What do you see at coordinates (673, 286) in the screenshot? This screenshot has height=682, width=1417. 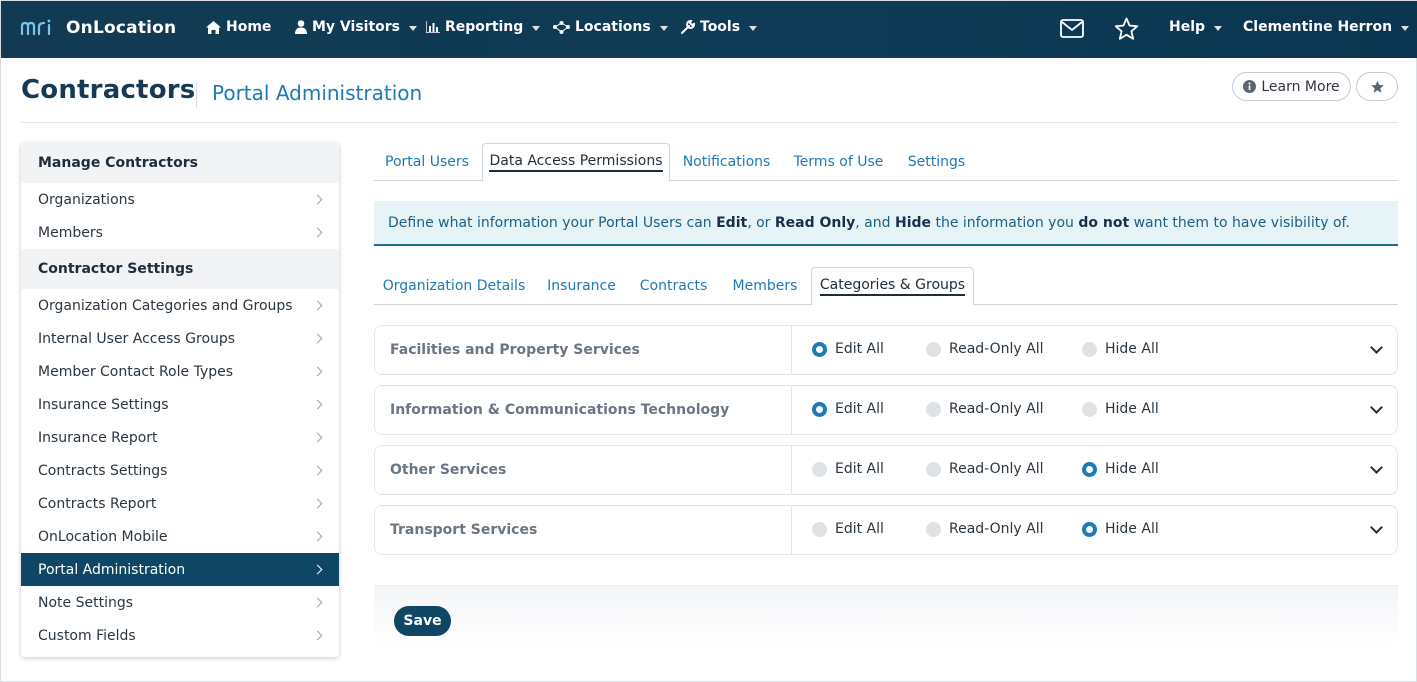 I see `subtab-contracts: Contracts` at bounding box center [673, 286].